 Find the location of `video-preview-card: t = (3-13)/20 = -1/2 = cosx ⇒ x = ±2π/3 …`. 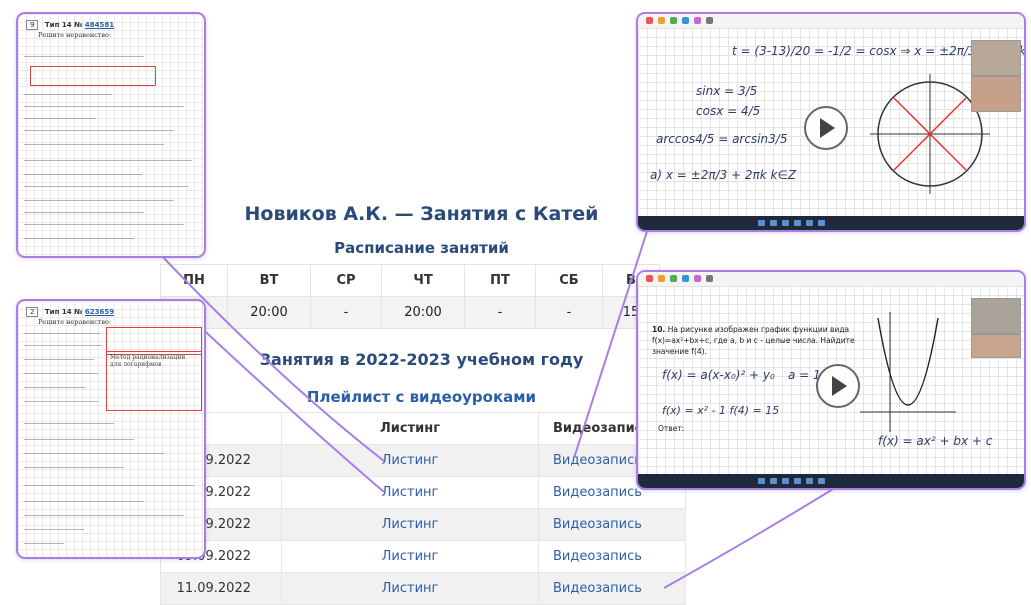

video-preview-card: t = (3-13)/20 = -1/2 = cosx ⇒ x = ±2π/3 … is located at coordinates (831, 122).